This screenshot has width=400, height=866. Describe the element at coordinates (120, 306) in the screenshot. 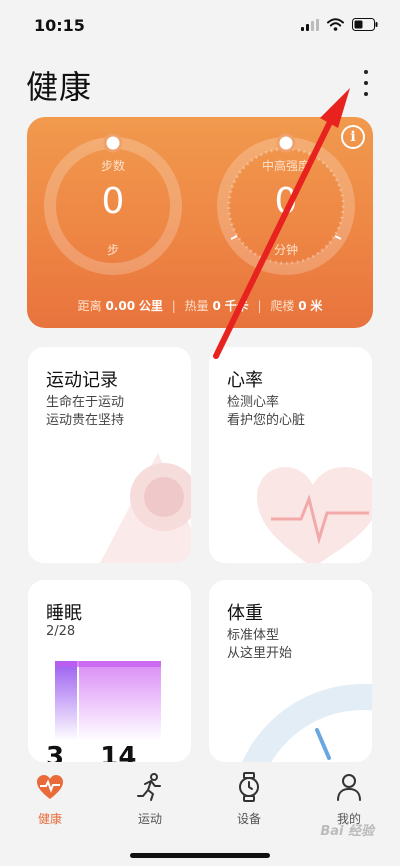

I see `distance-value: 0.00` at that location.